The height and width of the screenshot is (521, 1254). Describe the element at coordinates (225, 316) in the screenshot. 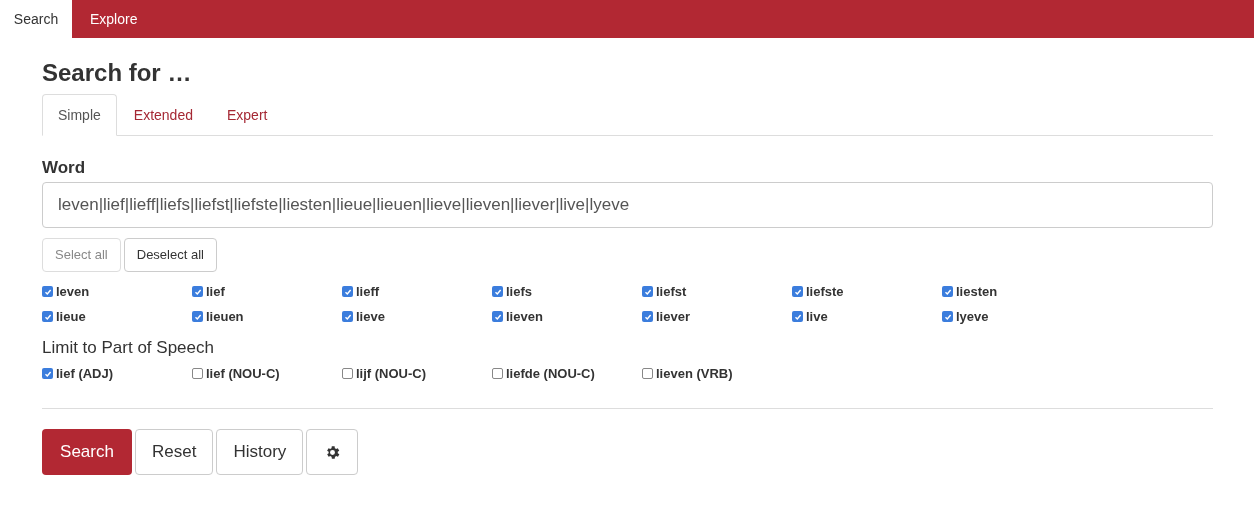

I see `checkbox-label: lieuen` at that location.